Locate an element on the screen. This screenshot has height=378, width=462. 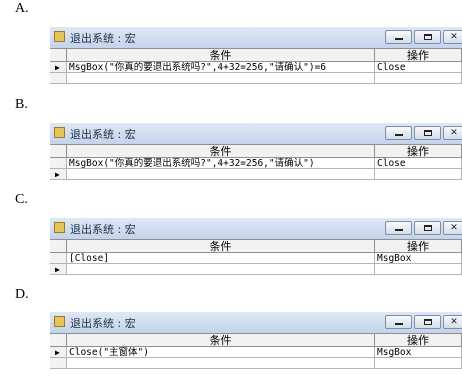
option-a-label: A. is located at coordinates (22, 8).